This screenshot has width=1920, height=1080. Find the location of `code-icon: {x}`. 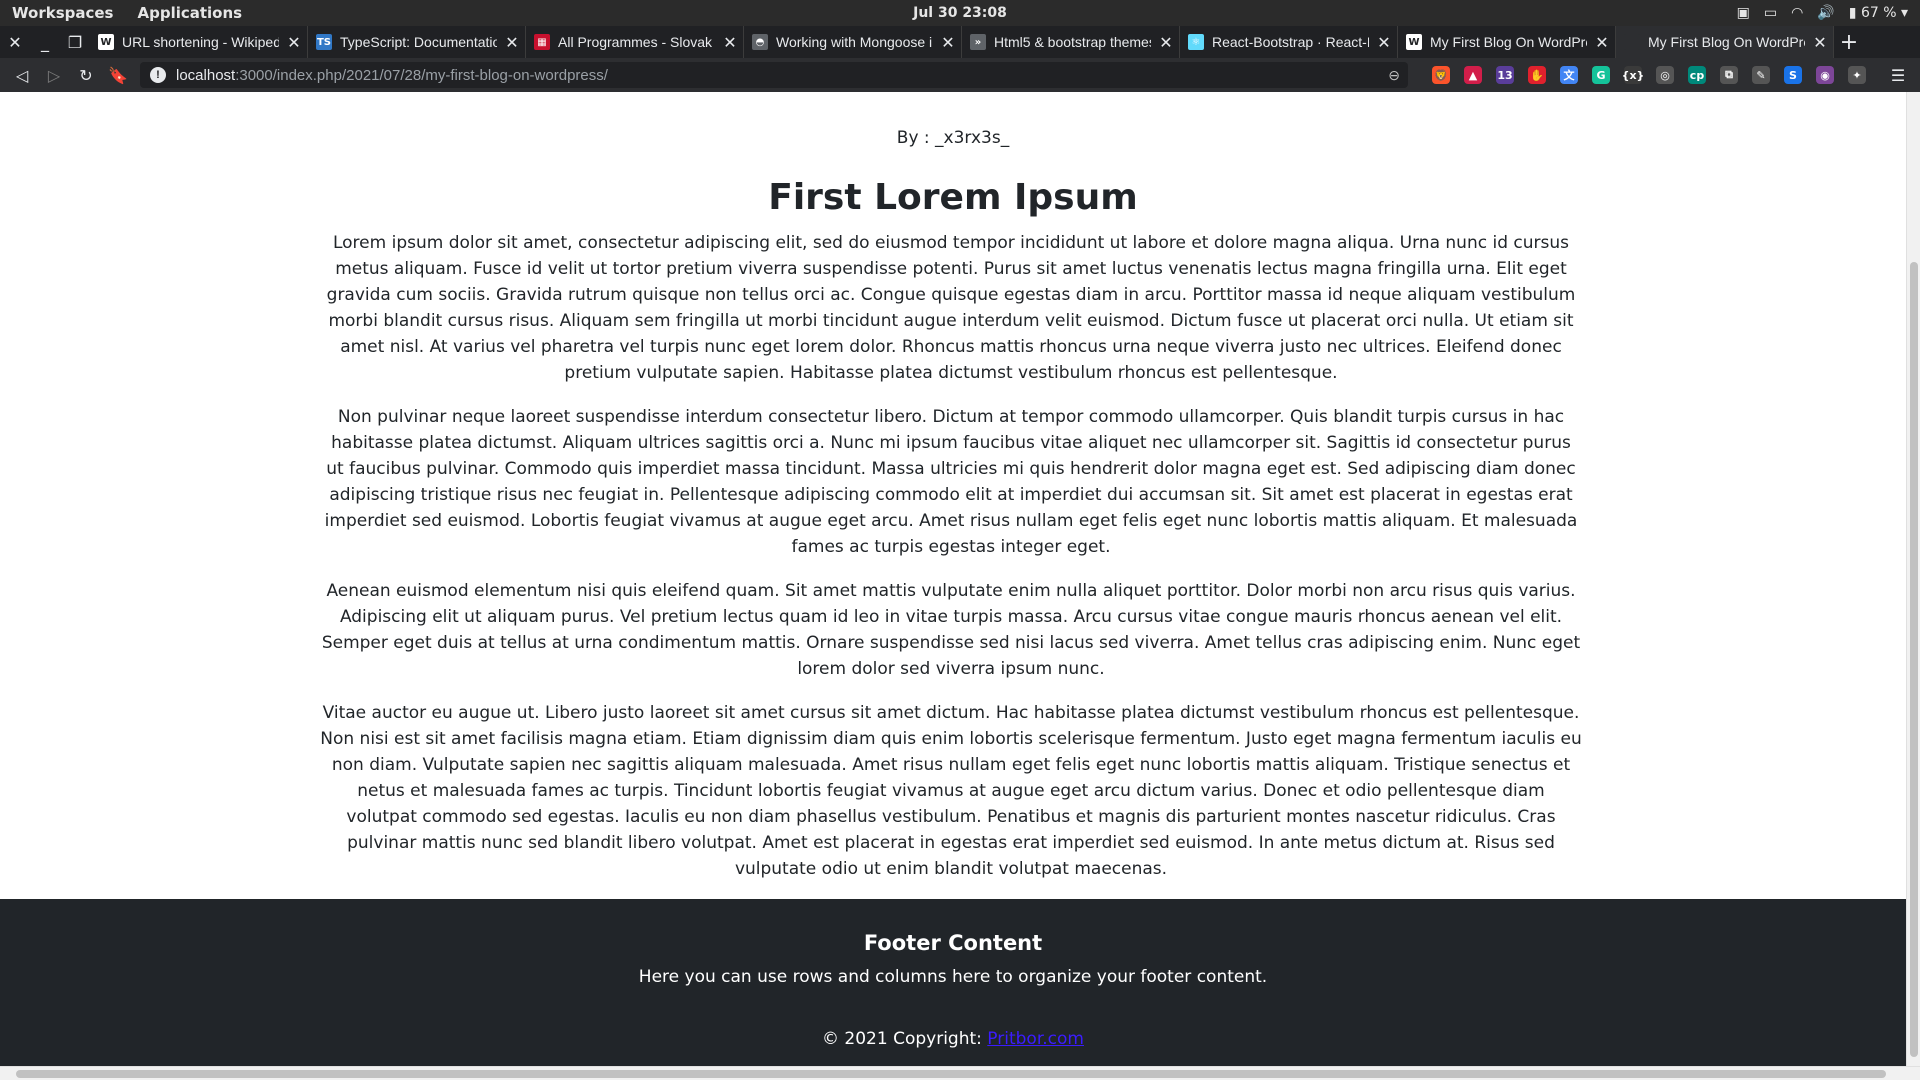

code-icon: {x} is located at coordinates (1633, 75).